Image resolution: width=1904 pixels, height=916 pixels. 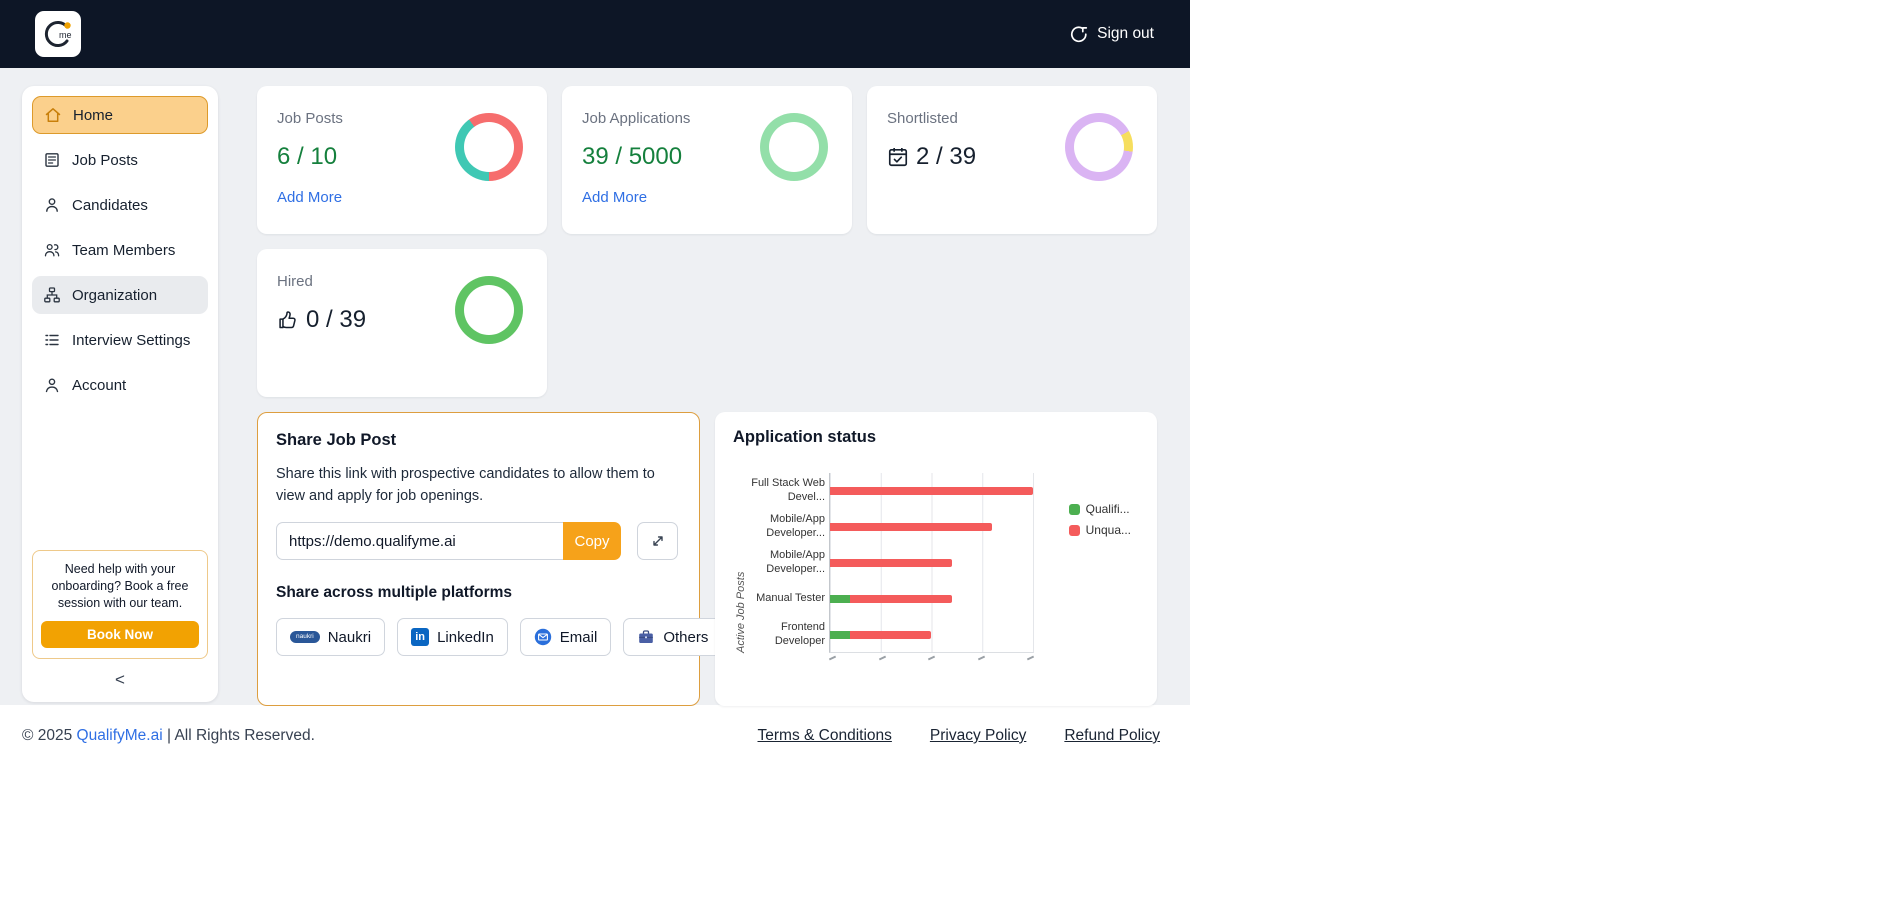 What do you see at coordinates (52, 340) in the screenshot?
I see `list-settings-icon` at bounding box center [52, 340].